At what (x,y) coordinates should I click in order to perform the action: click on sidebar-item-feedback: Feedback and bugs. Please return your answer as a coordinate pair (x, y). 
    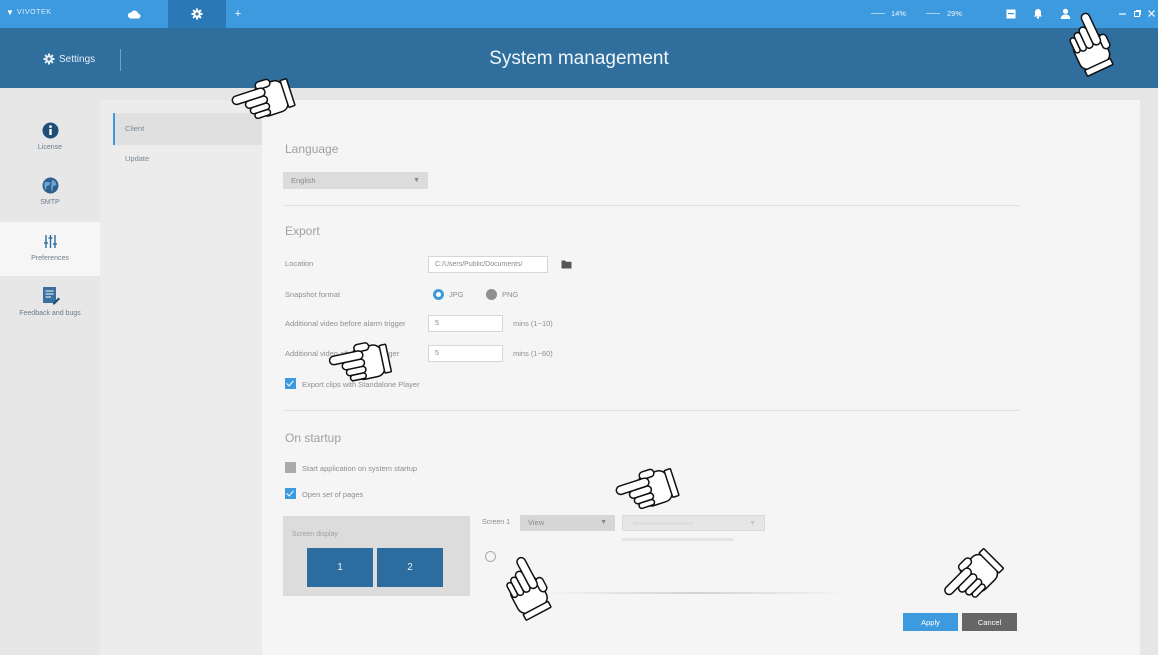
    Looking at the image, I should click on (50, 301).